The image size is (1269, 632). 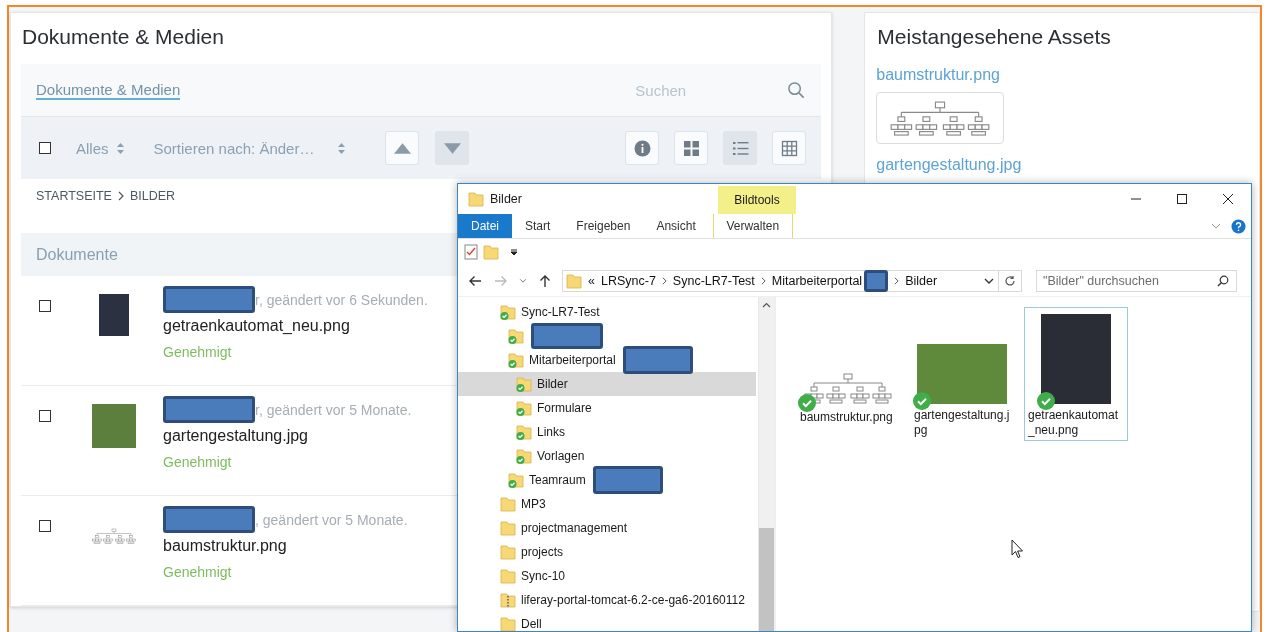 I want to click on list-icon, so click(x=740, y=148).